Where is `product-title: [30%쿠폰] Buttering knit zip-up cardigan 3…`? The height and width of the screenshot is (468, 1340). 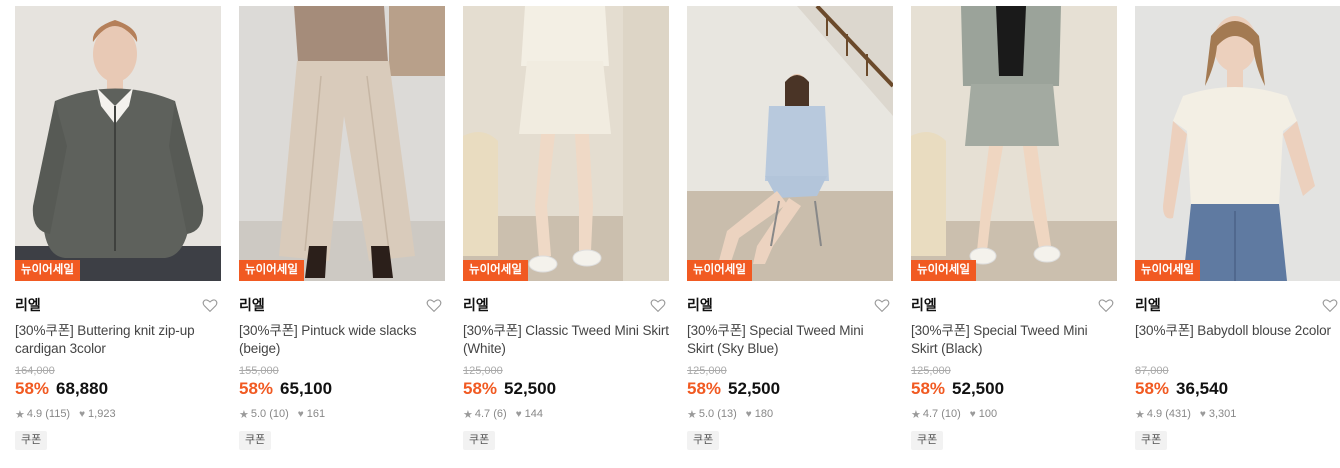 product-title: [30%쿠폰] Buttering knit zip-up cardigan 3… is located at coordinates (118, 340).